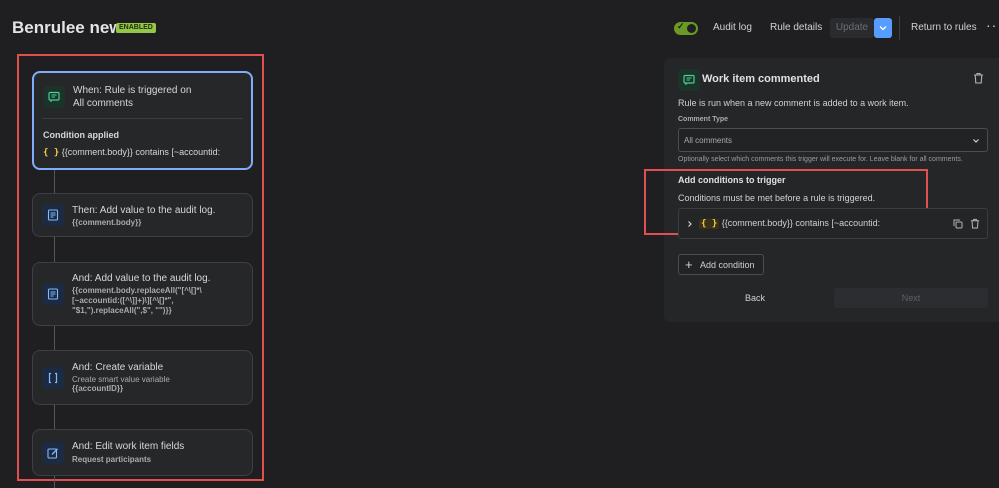 This screenshot has width=999, height=488. I want to click on delete-trigger-button, so click(978, 79).